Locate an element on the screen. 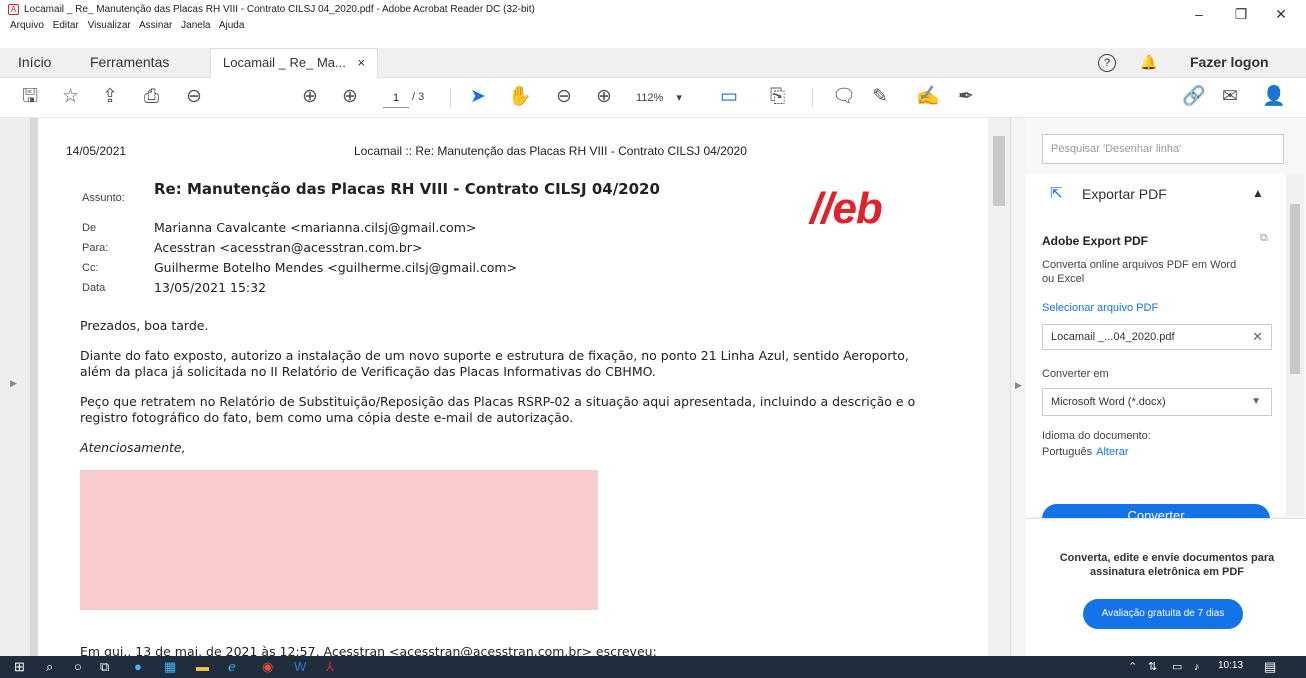 This screenshot has width=1306, height=678. add-user-icon: 👤 is located at coordinates (1274, 97).